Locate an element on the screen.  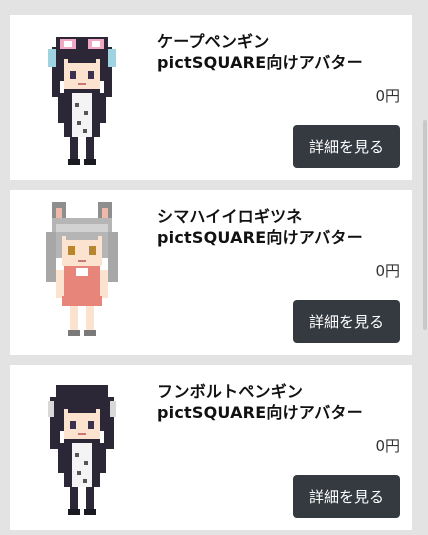
scrollbar is located at coordinates (425, 267).